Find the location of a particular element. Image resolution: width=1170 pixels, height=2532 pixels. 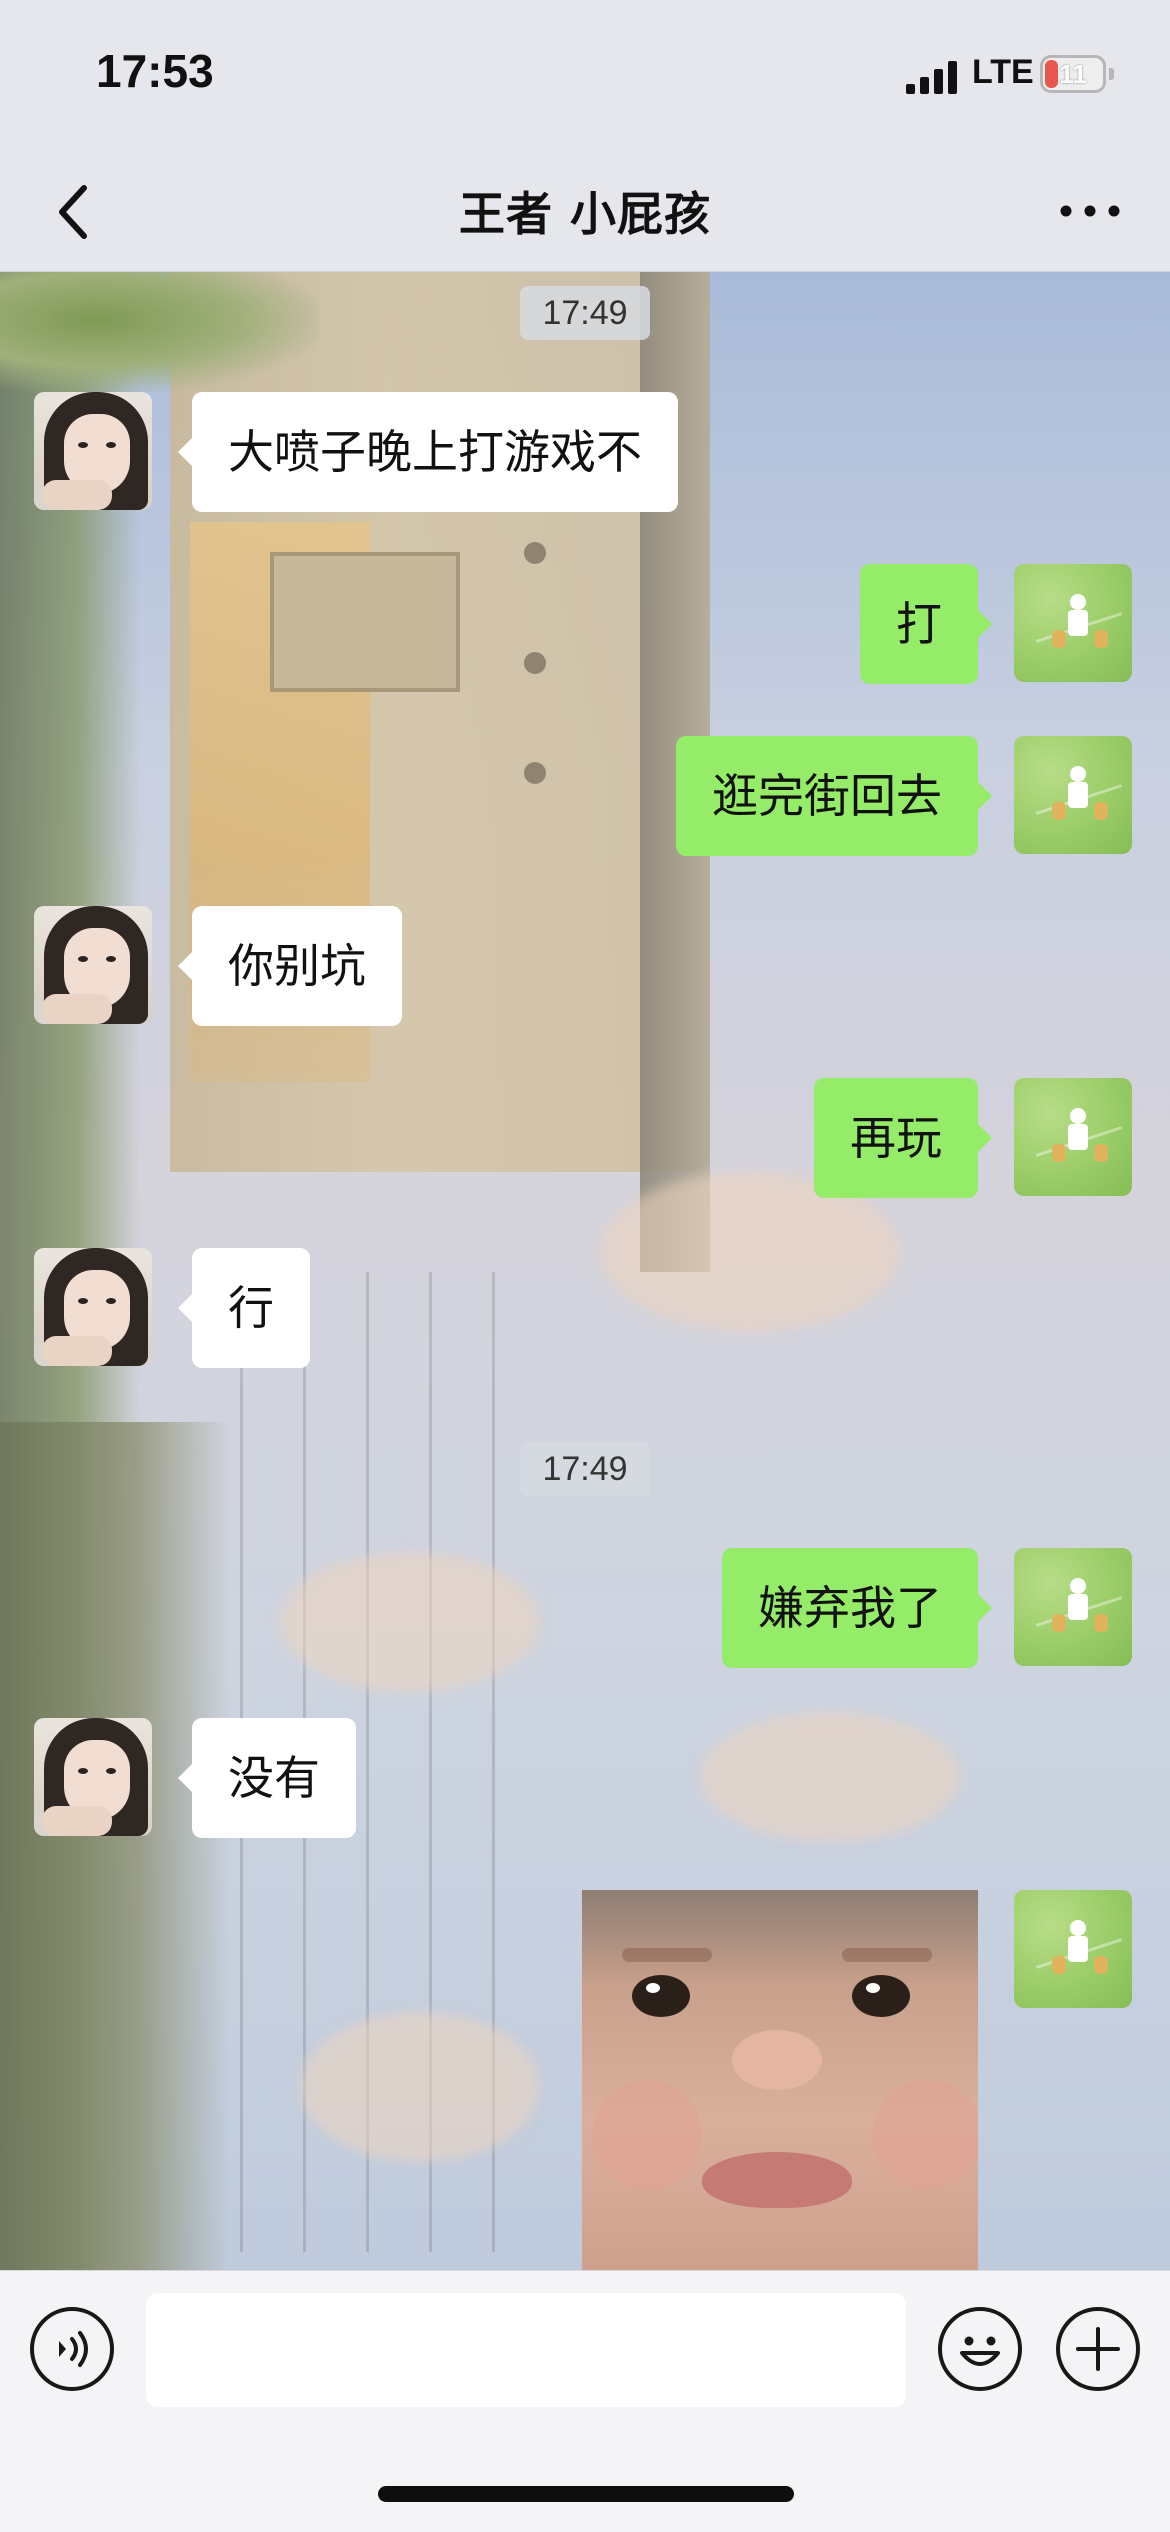

emoji-icon is located at coordinates (980, 2351).